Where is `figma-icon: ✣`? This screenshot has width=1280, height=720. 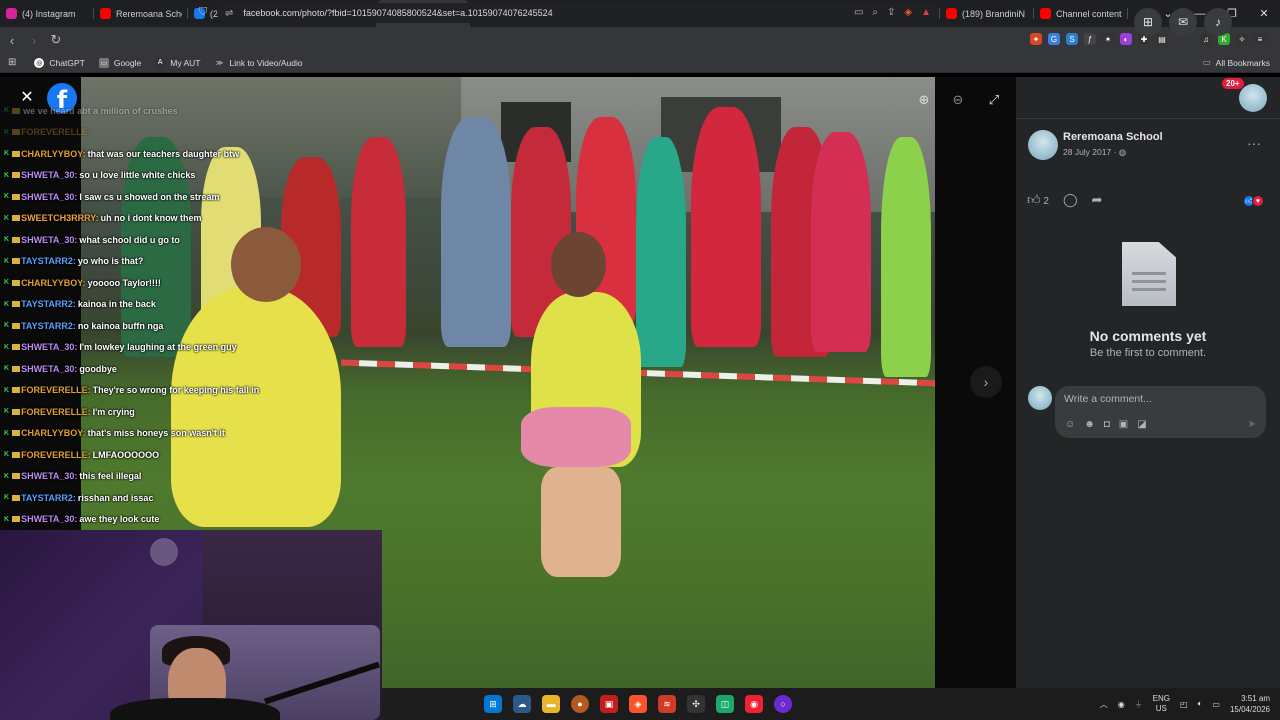 figma-icon: ✣ is located at coordinates (696, 704).